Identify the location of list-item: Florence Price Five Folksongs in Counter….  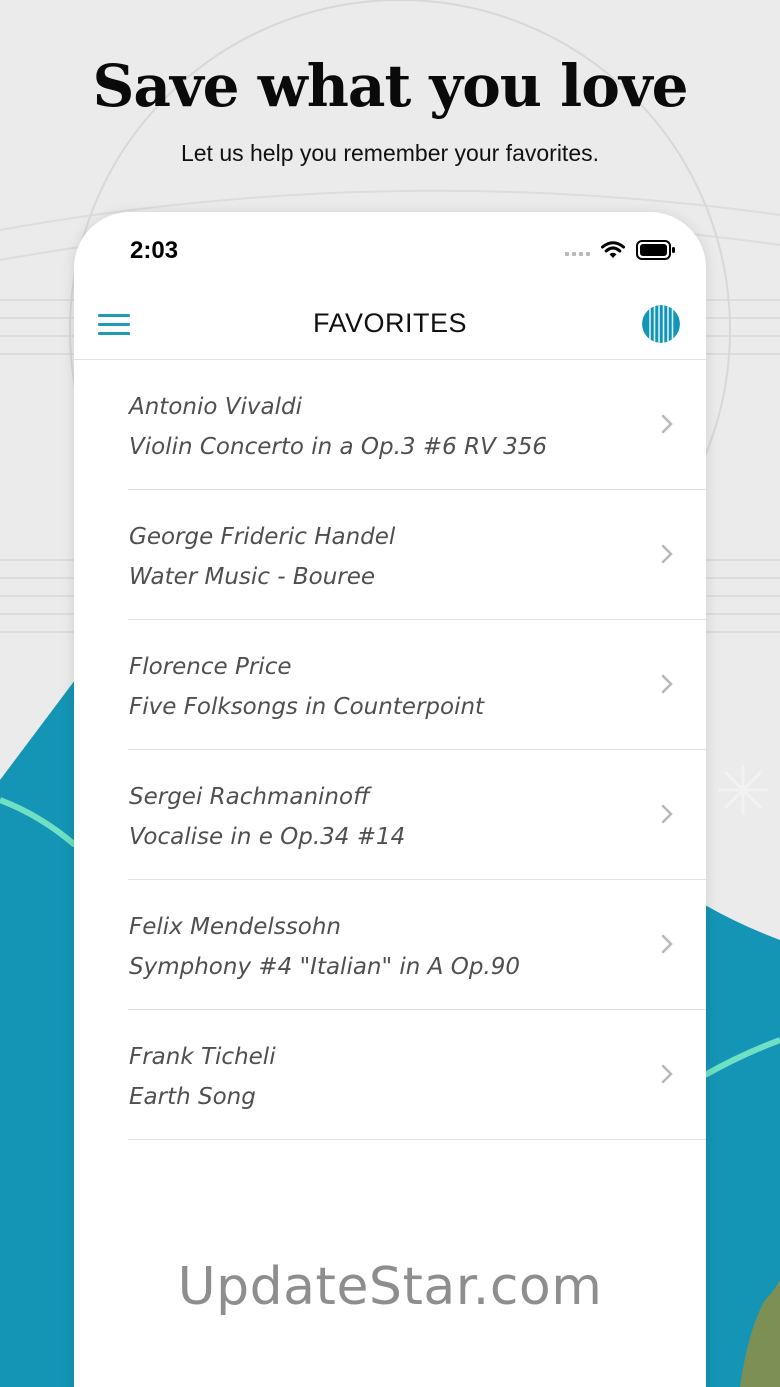
(390, 685).